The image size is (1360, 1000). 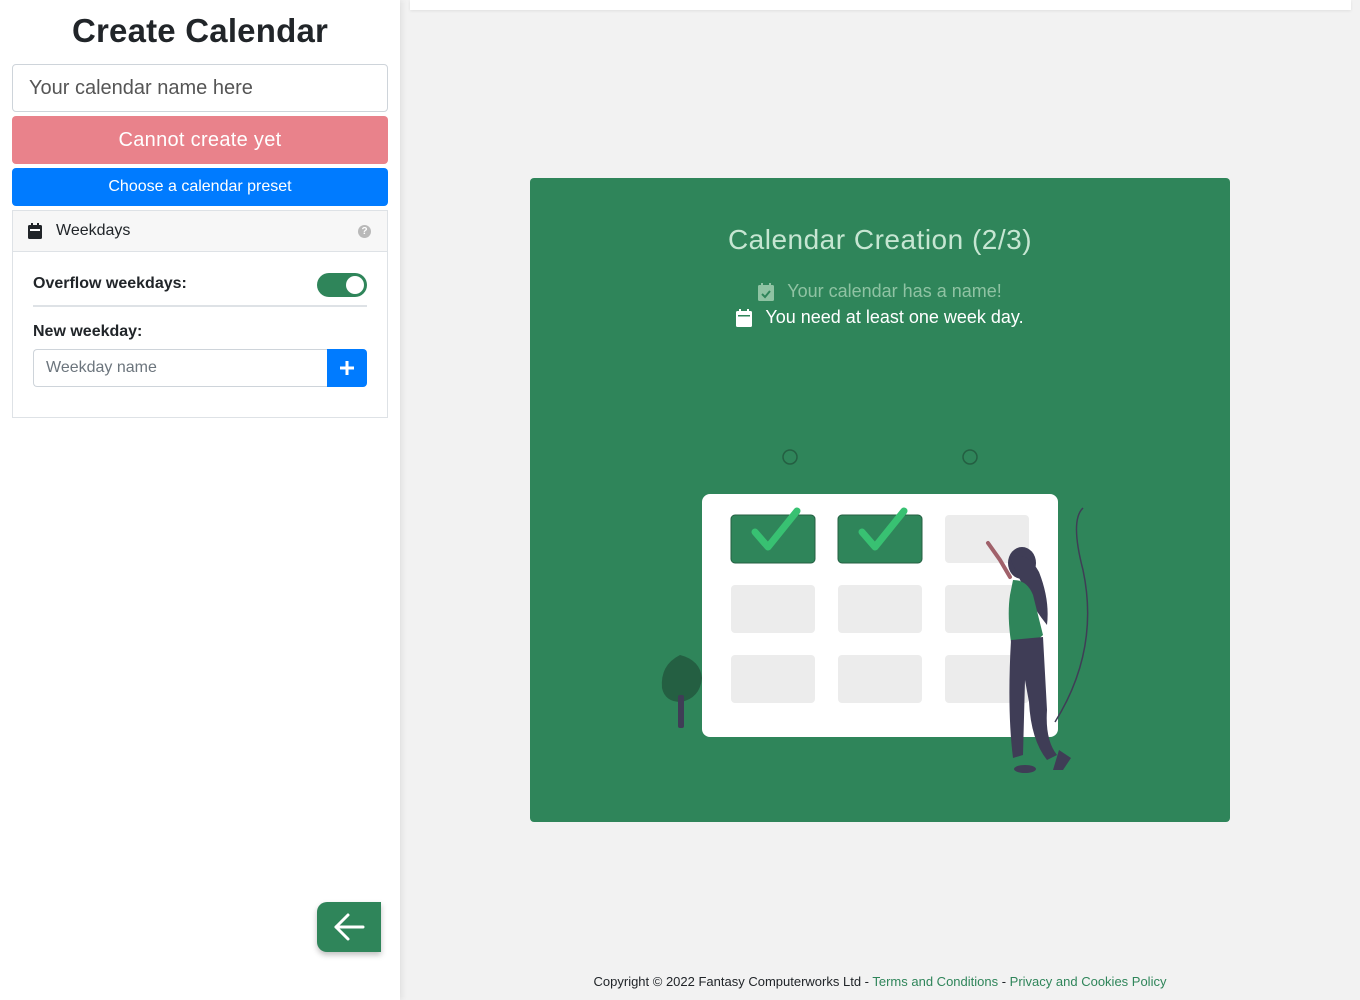 I want to click on choose-preset-button: Choose a calendar preset, so click(x=200, y=187).